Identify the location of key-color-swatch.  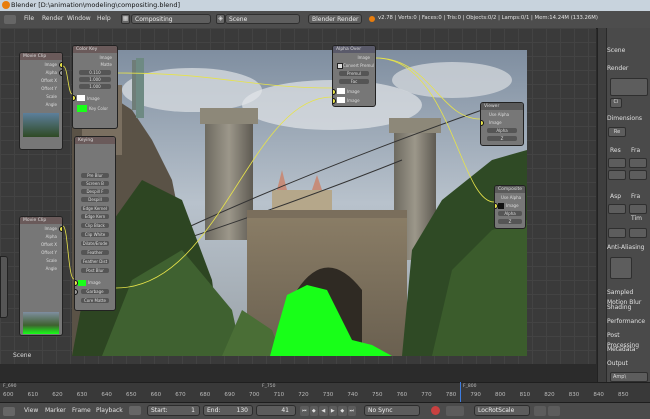
(82, 108).